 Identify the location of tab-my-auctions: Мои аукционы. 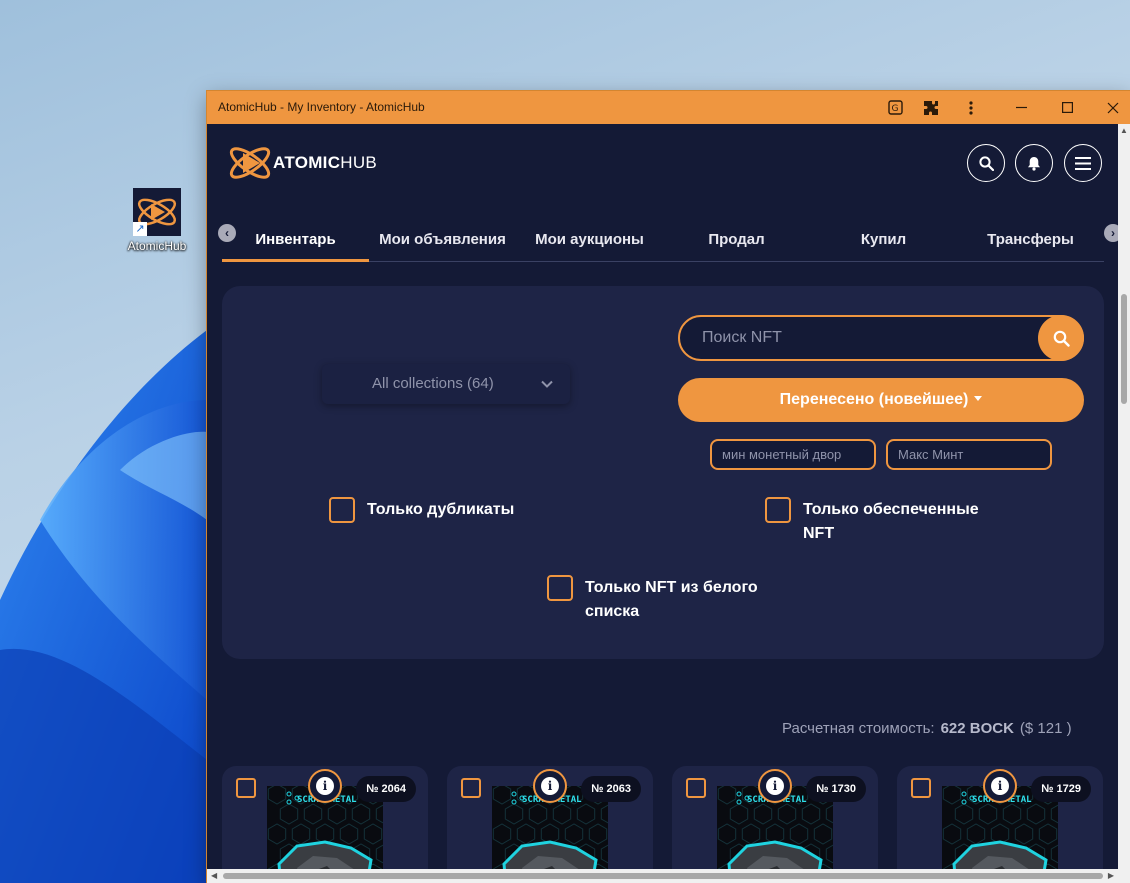
(589, 240).